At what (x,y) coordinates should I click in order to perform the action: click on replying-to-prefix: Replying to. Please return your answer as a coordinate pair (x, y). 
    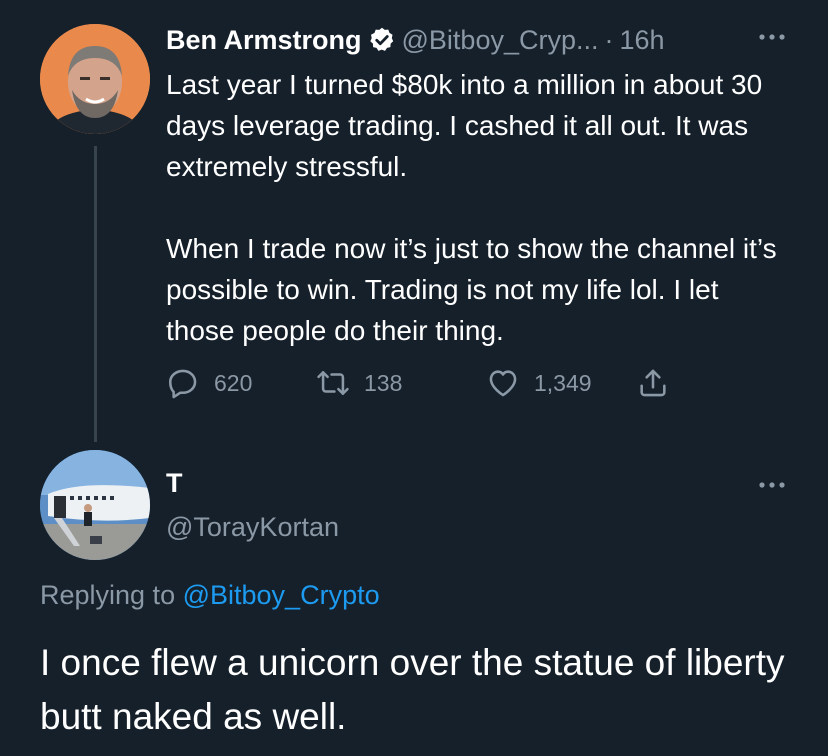
    Looking at the image, I should click on (108, 595).